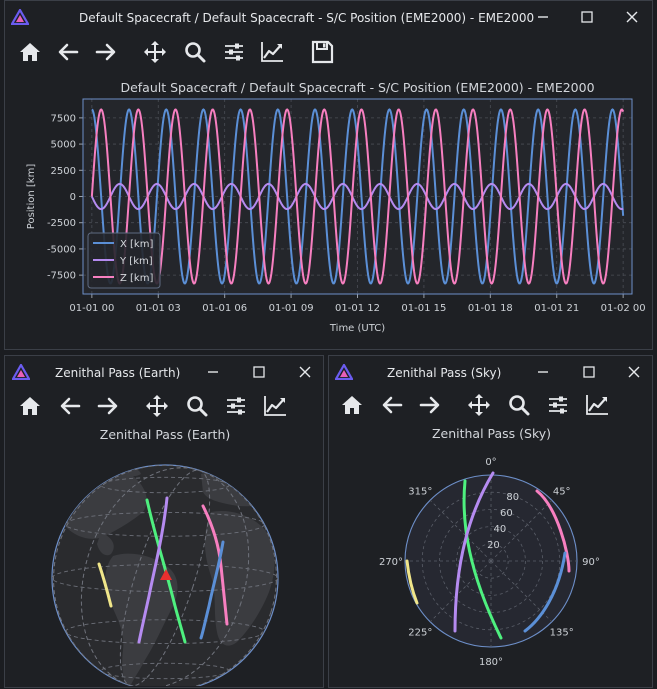  What do you see at coordinates (556, 308) in the screenshot?
I see `x-tick-label: 01-01 21` at bounding box center [556, 308].